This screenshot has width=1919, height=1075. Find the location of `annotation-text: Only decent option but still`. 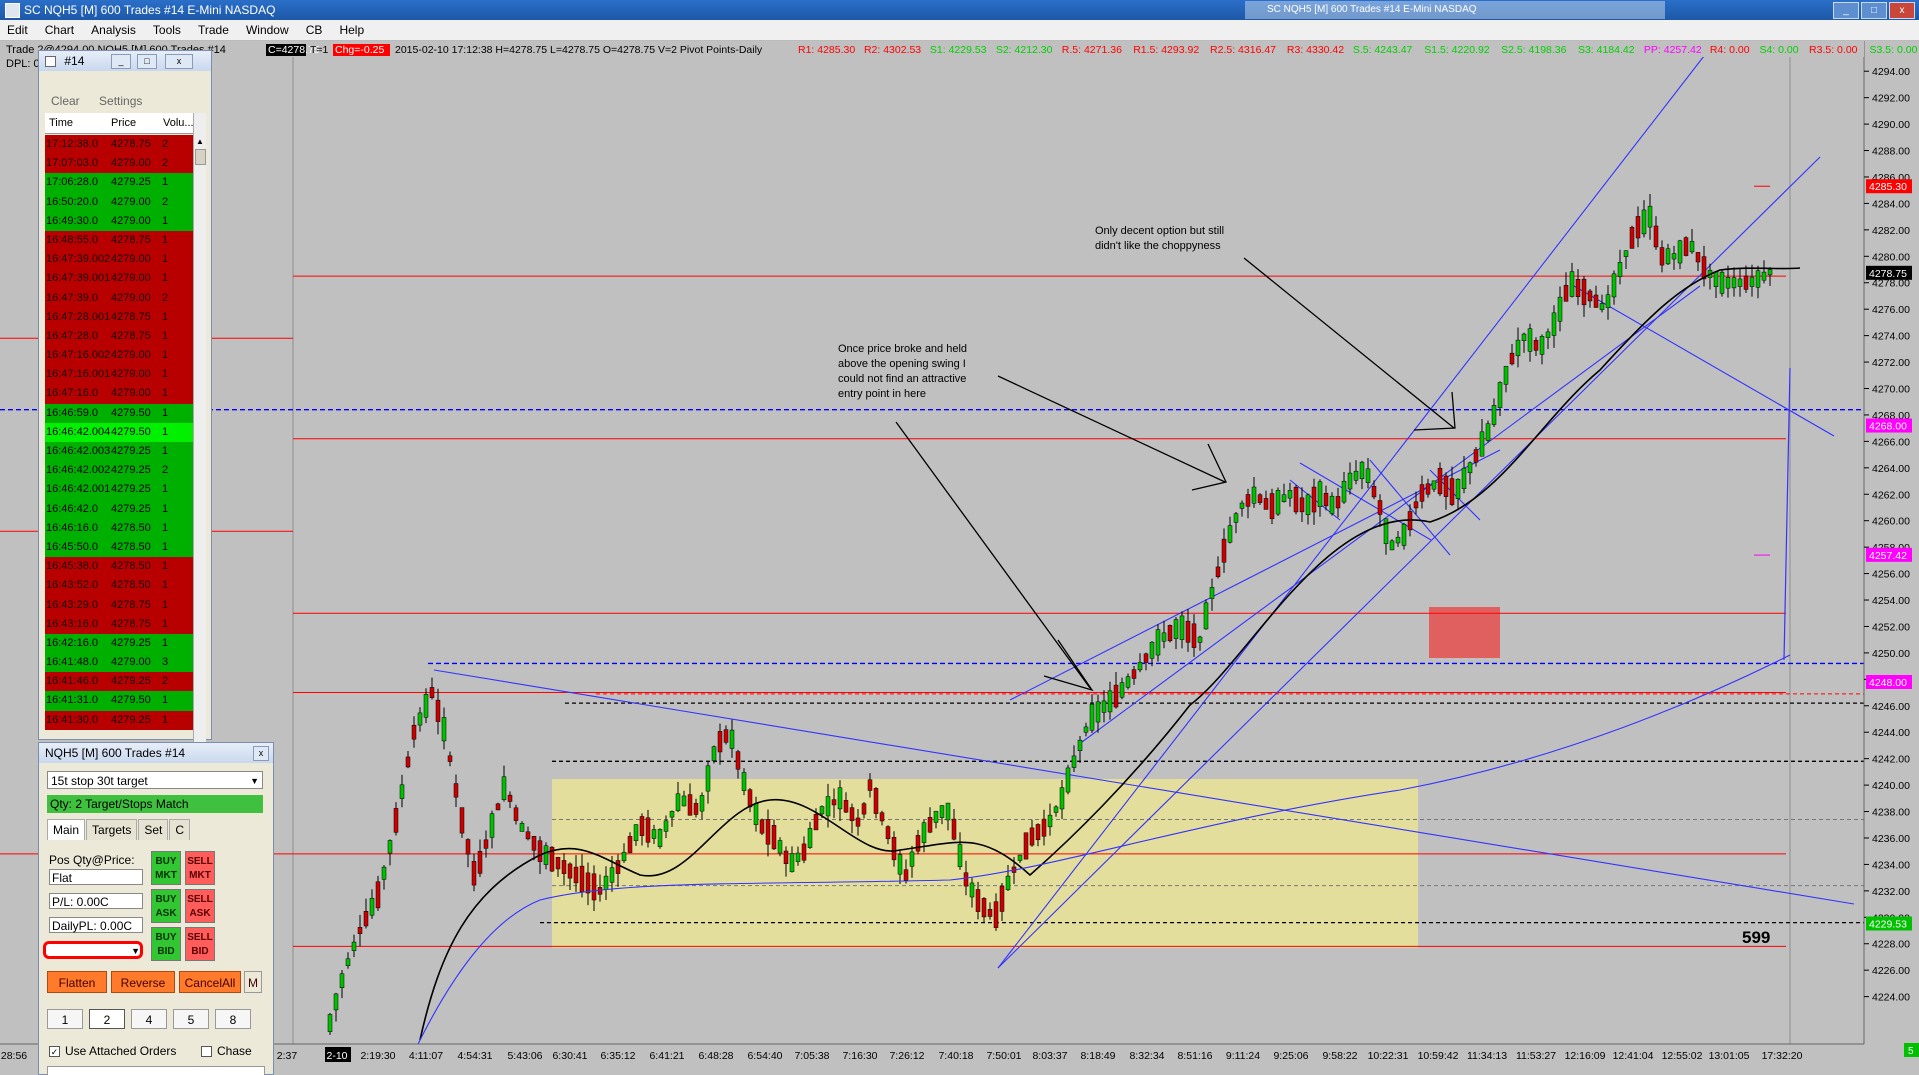

annotation-text: Only decent option but still is located at coordinates (1159, 231).